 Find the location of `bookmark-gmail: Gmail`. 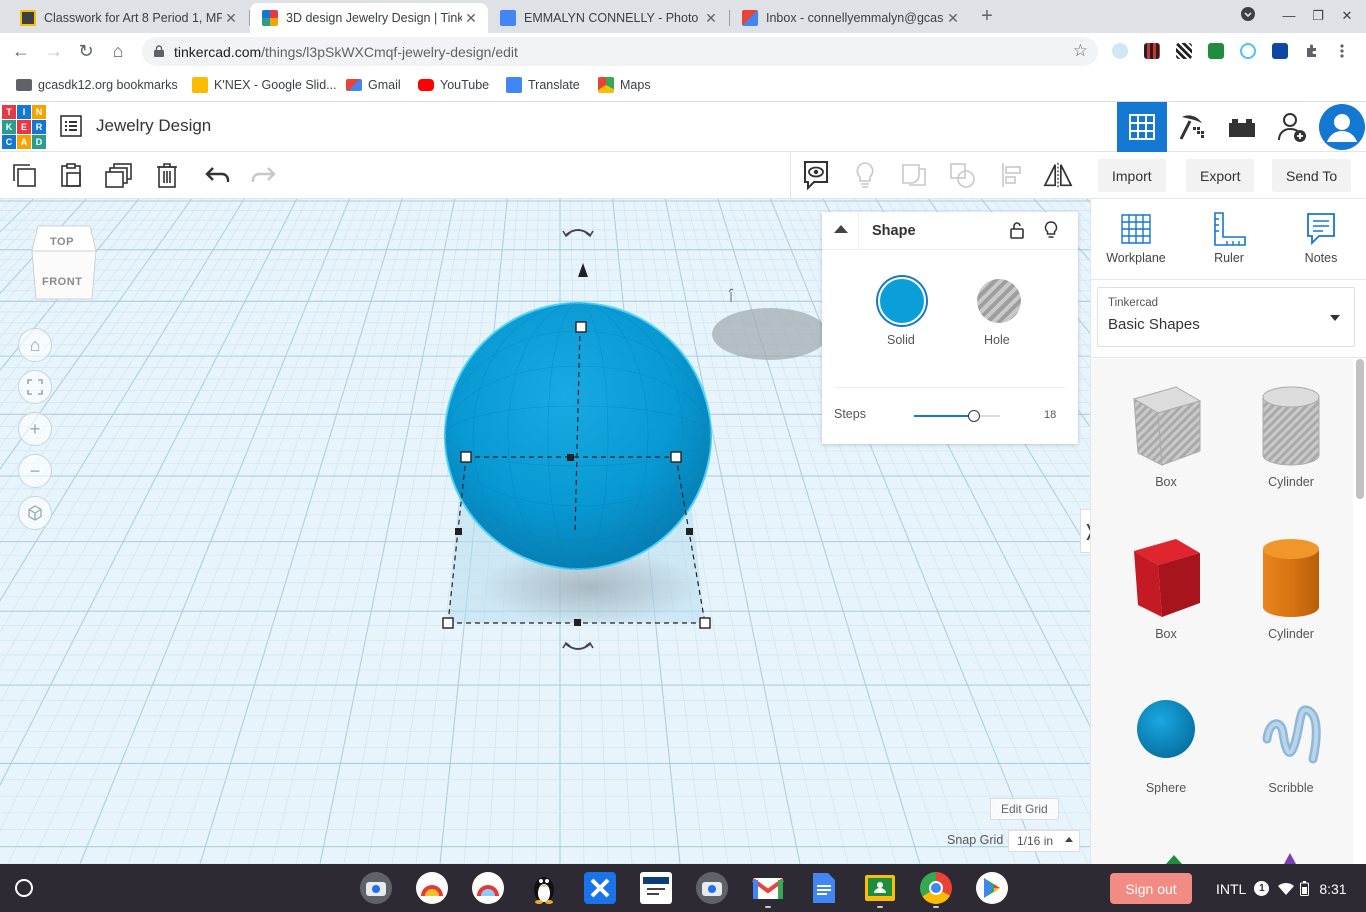

bookmark-gmail: Gmail is located at coordinates (373, 85).